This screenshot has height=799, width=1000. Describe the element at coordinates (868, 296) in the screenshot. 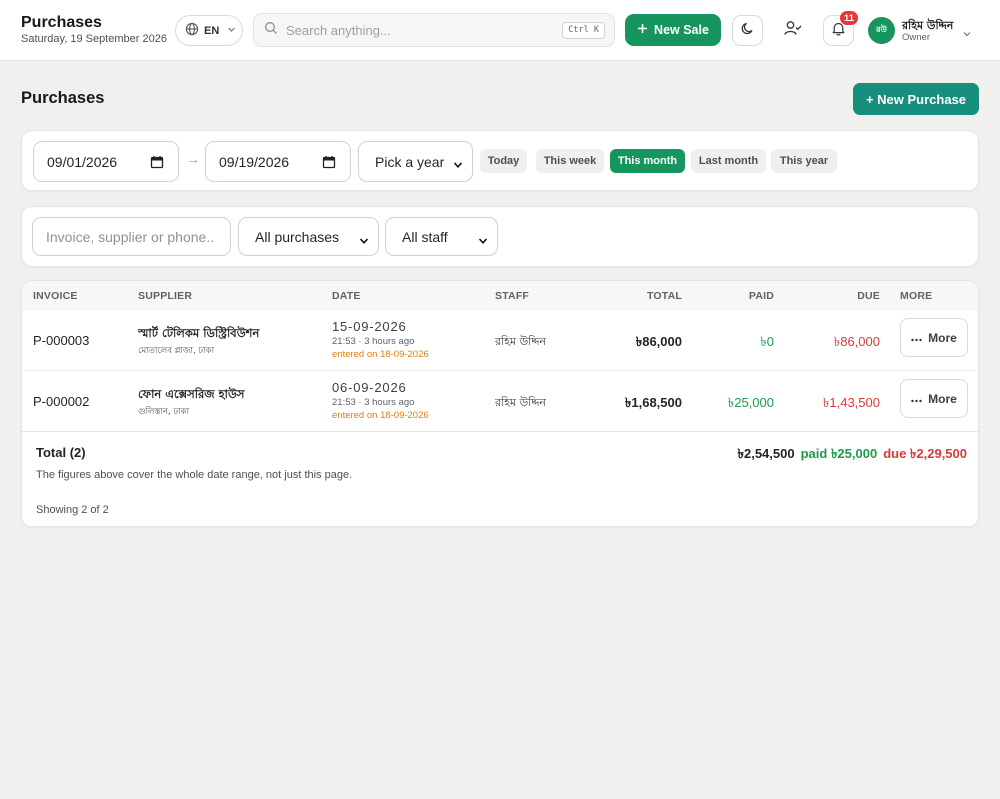

I see `column-header-due: DUE` at that location.